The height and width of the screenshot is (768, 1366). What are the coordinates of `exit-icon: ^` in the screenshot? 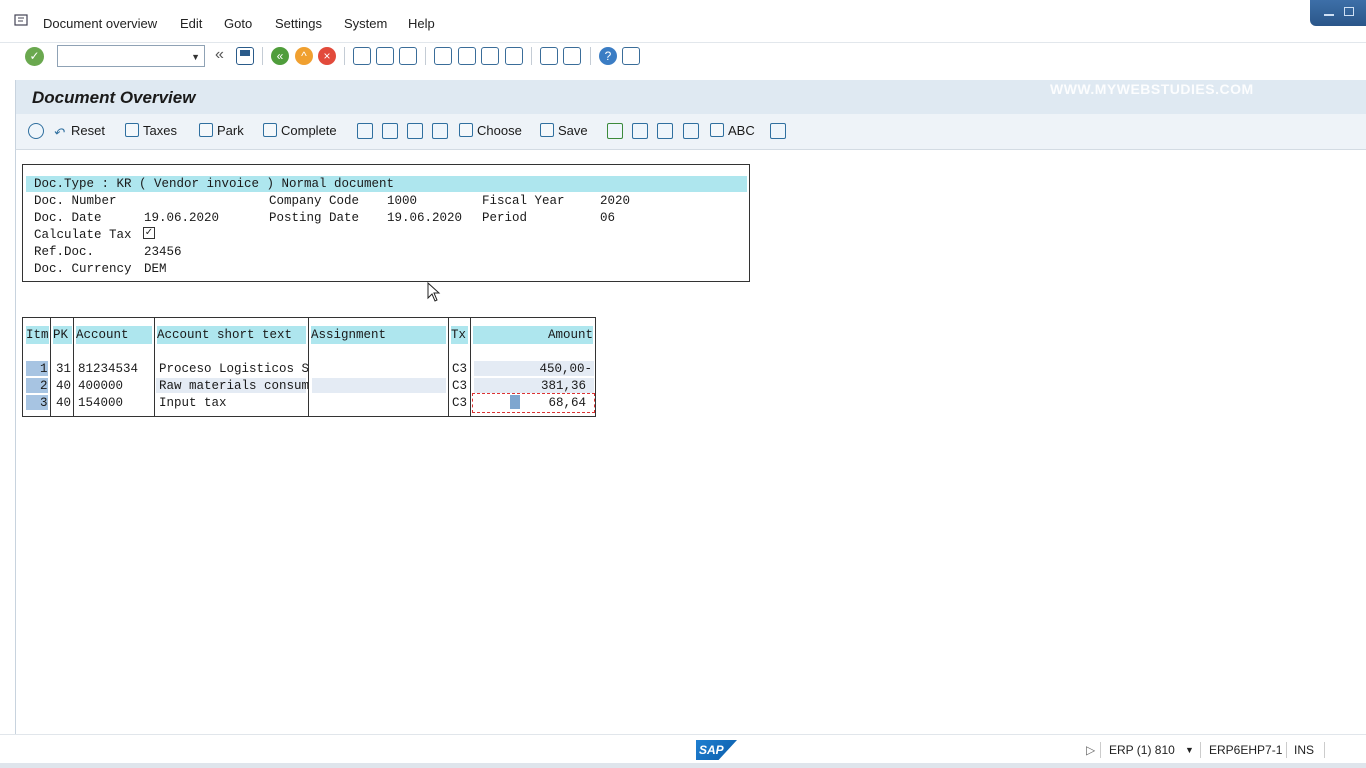 It's located at (304, 56).